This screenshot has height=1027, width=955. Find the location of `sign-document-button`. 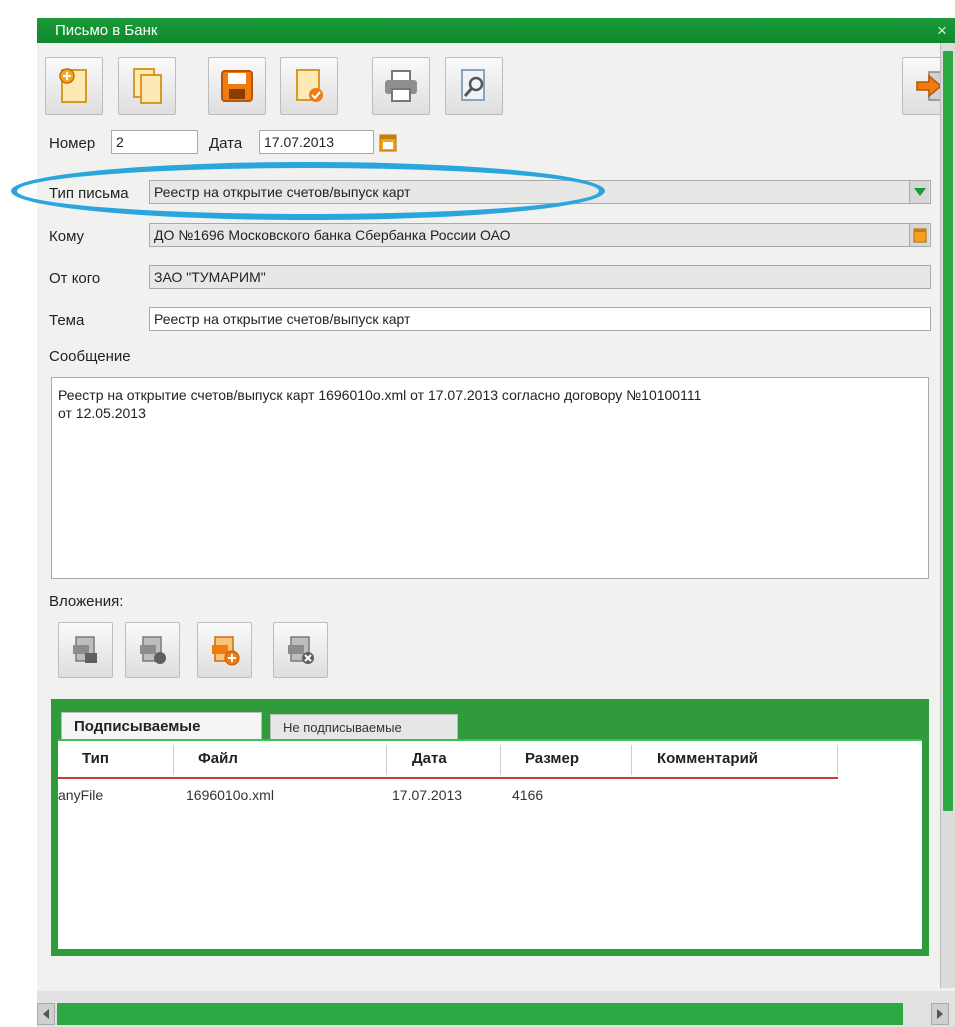

sign-document-button is located at coordinates (309, 86).